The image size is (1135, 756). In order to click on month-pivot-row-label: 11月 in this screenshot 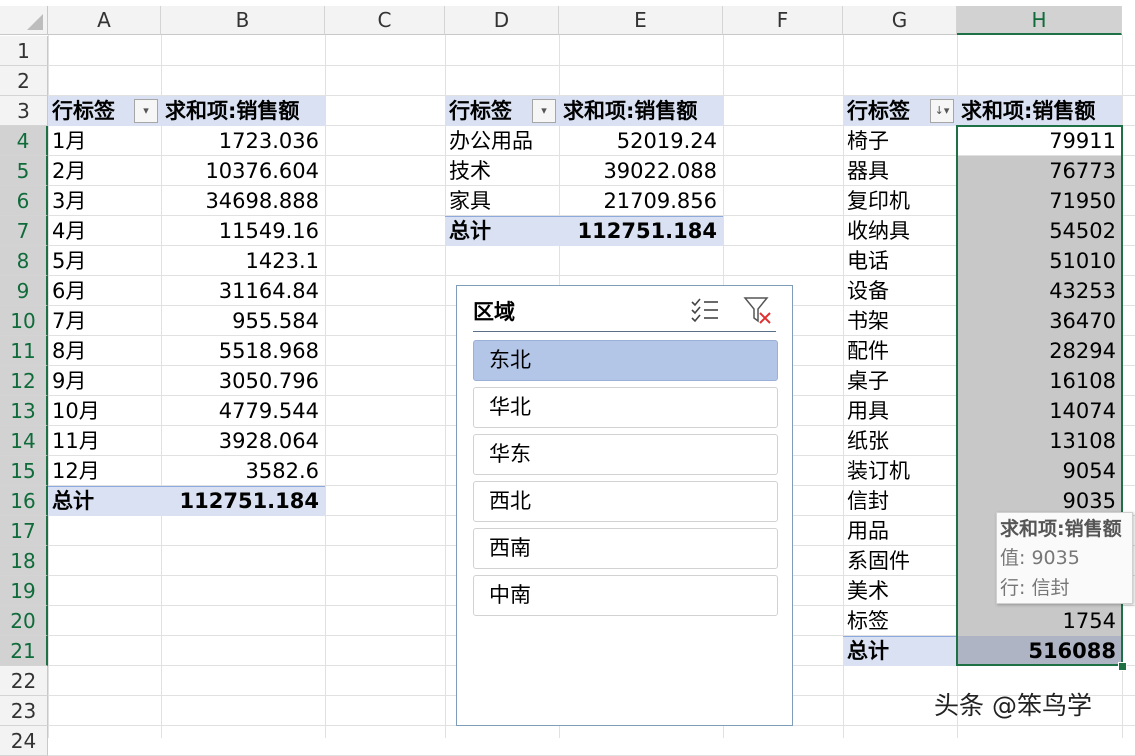, I will do `click(104, 441)`.